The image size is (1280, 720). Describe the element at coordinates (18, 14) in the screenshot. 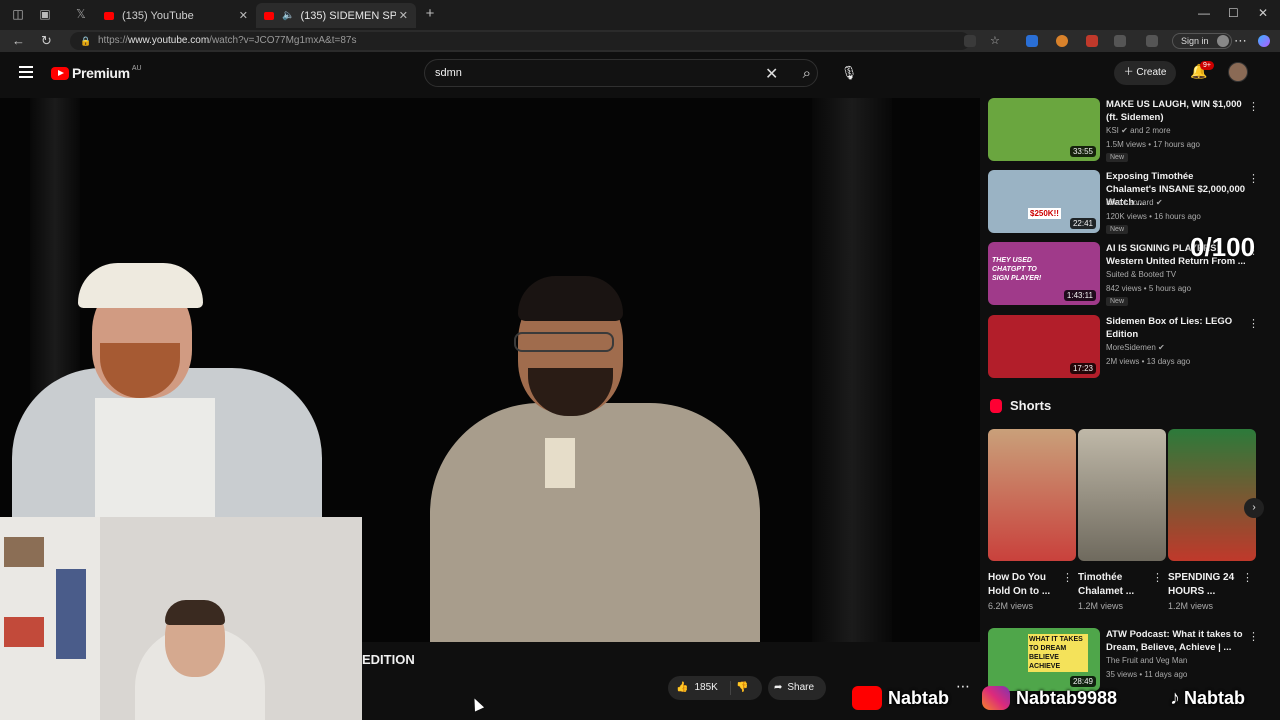

I see `profile-icon: ◫` at that location.